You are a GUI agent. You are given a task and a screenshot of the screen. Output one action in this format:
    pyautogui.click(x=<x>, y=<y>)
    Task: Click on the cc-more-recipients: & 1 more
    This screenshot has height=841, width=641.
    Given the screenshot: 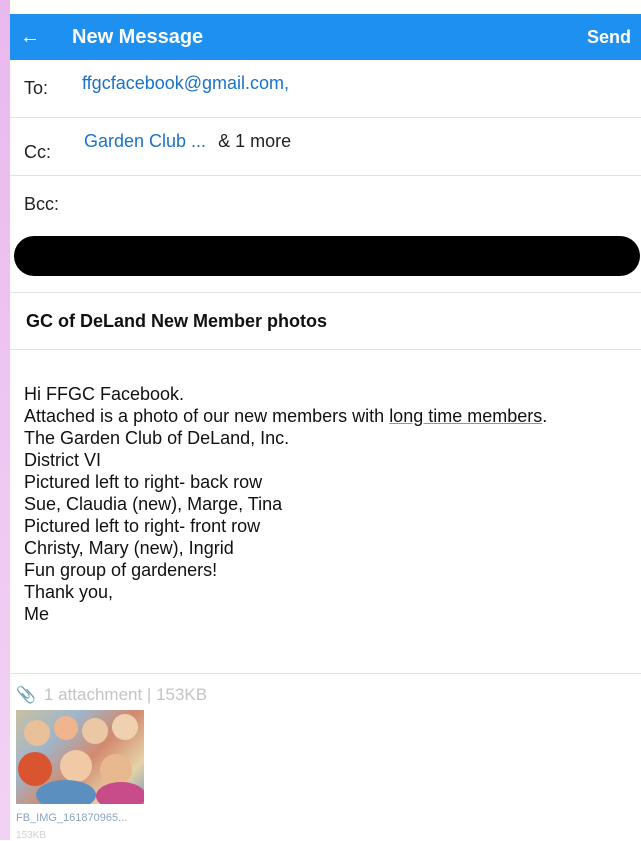 What is the action you would take?
    pyautogui.click(x=254, y=141)
    